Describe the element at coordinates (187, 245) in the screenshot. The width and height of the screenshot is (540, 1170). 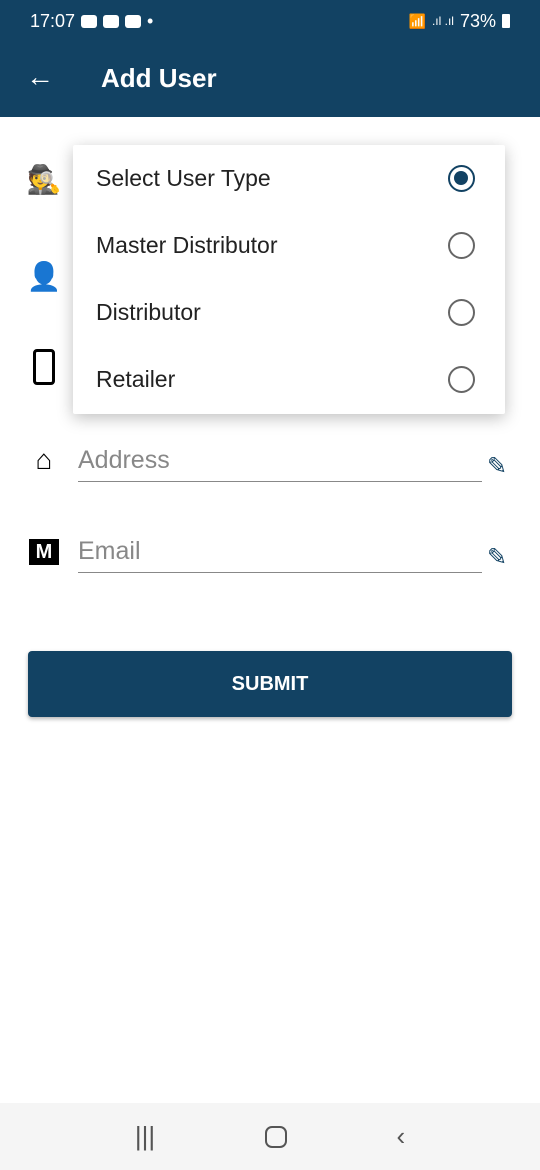
I see `option-label: Master Distributor` at that location.